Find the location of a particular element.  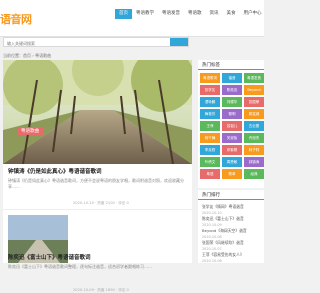

tag-link: 容祖儿 is located at coordinates (232, 126).